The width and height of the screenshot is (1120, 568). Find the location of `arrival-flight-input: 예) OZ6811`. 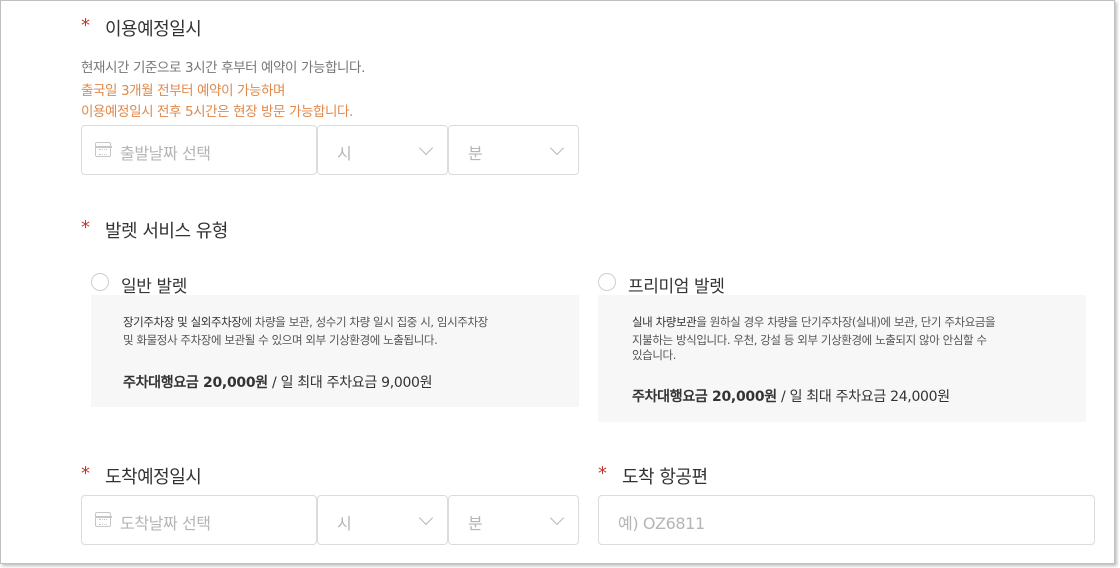

arrival-flight-input: 예) OZ6811 is located at coordinates (846, 520).